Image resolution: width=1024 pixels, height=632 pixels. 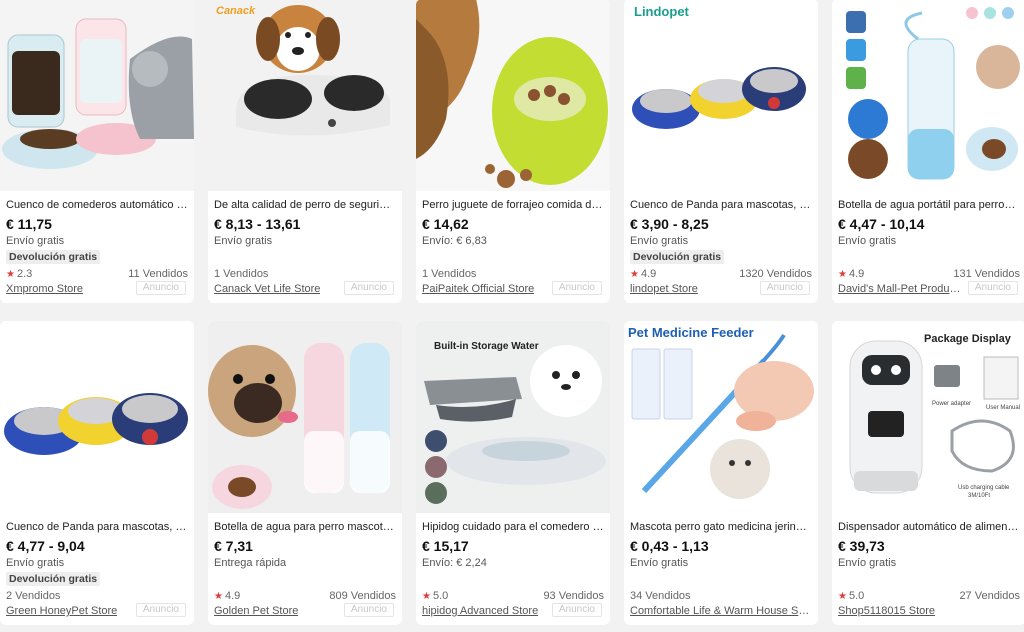 I want to click on product-title: Hipidog cuidado para el comedero de agua, so click(x=513, y=527).